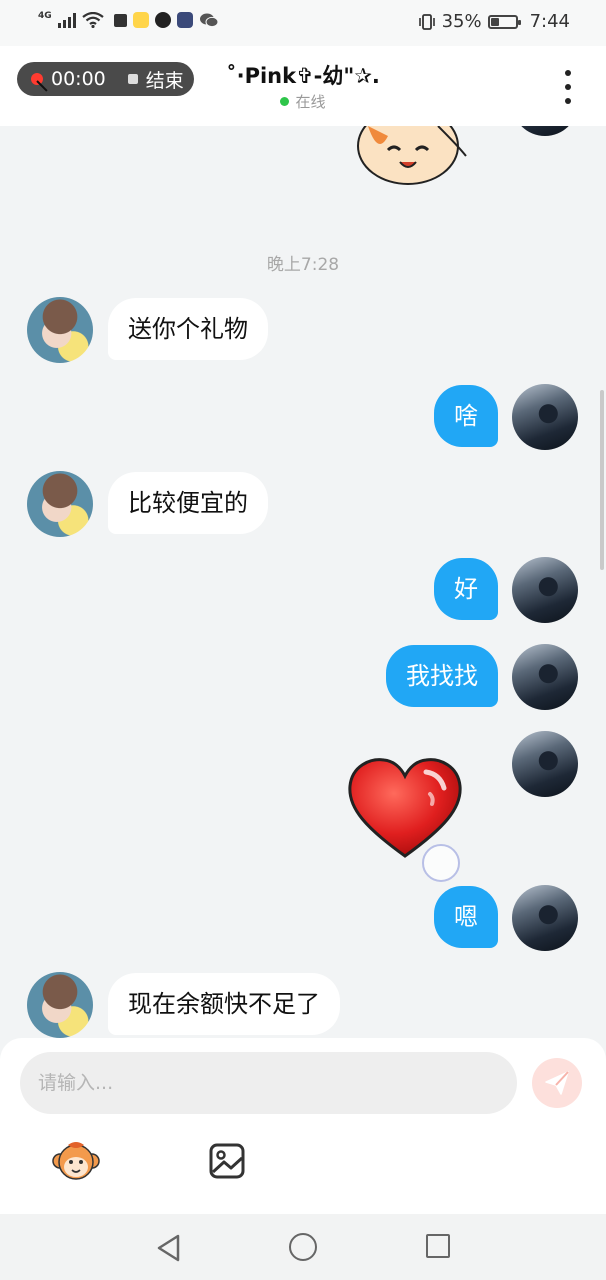 This screenshot has width=606, height=1280. What do you see at coordinates (184, 20) in the screenshot?
I see `dashen-app-icon` at bounding box center [184, 20].